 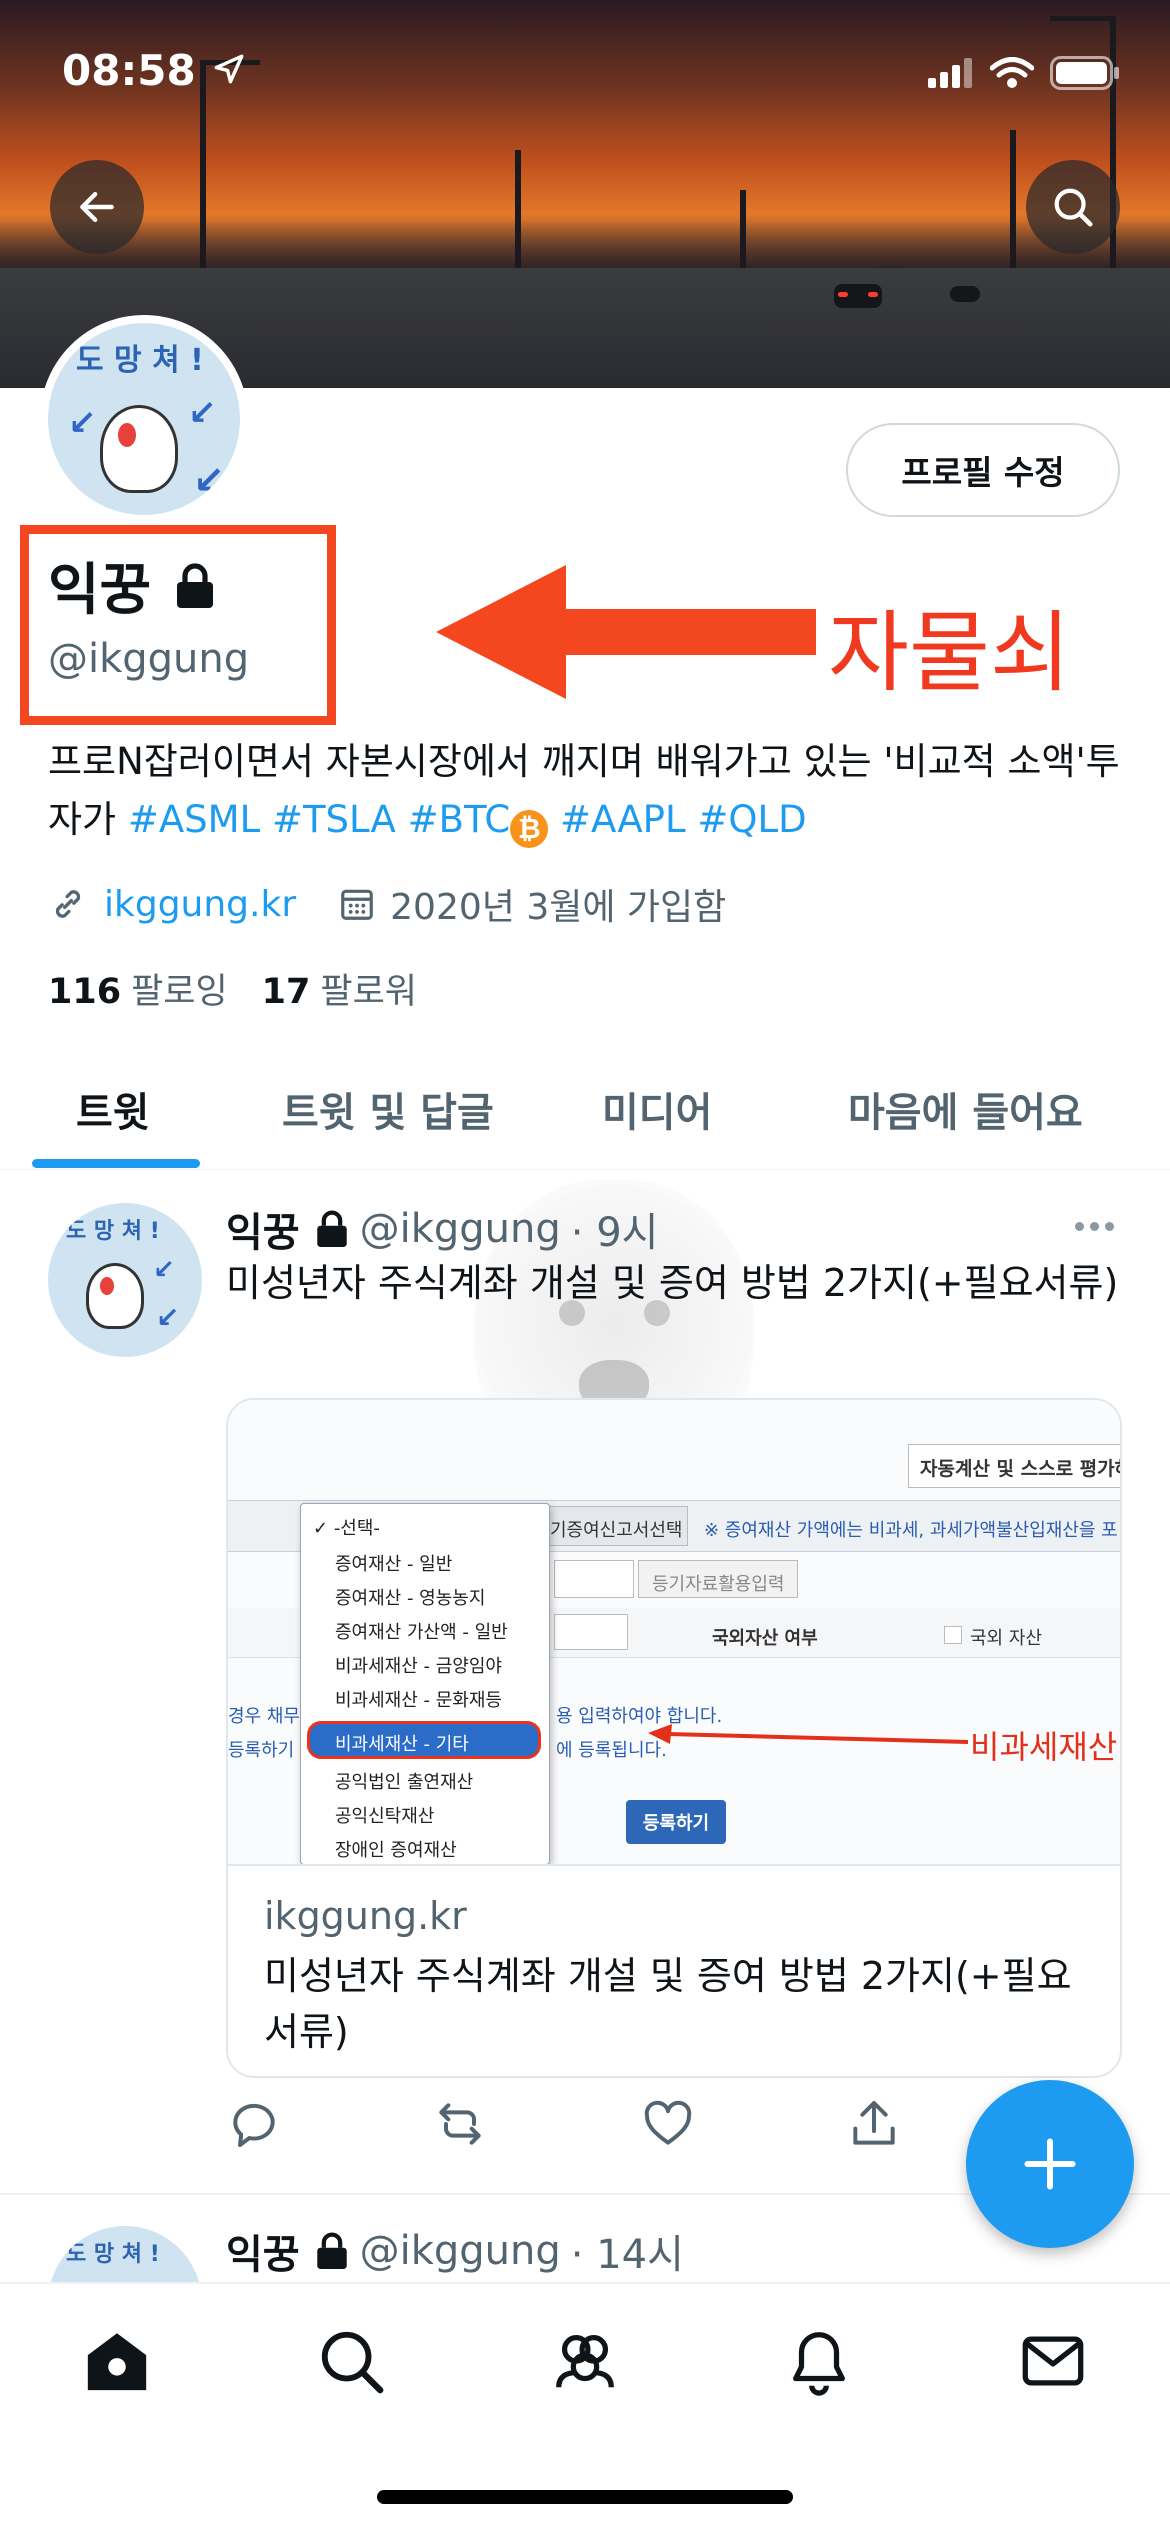 What do you see at coordinates (286, 992) in the screenshot?
I see `followers-count: 17` at bounding box center [286, 992].